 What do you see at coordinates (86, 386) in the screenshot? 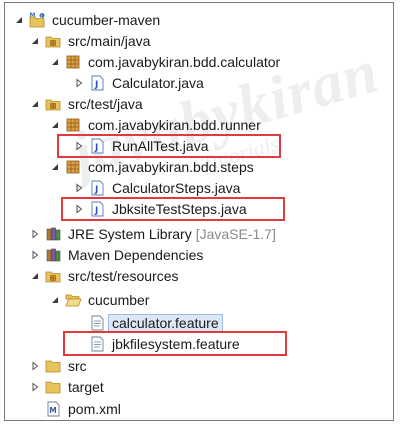
I see `tree-item-label: target` at bounding box center [86, 386].